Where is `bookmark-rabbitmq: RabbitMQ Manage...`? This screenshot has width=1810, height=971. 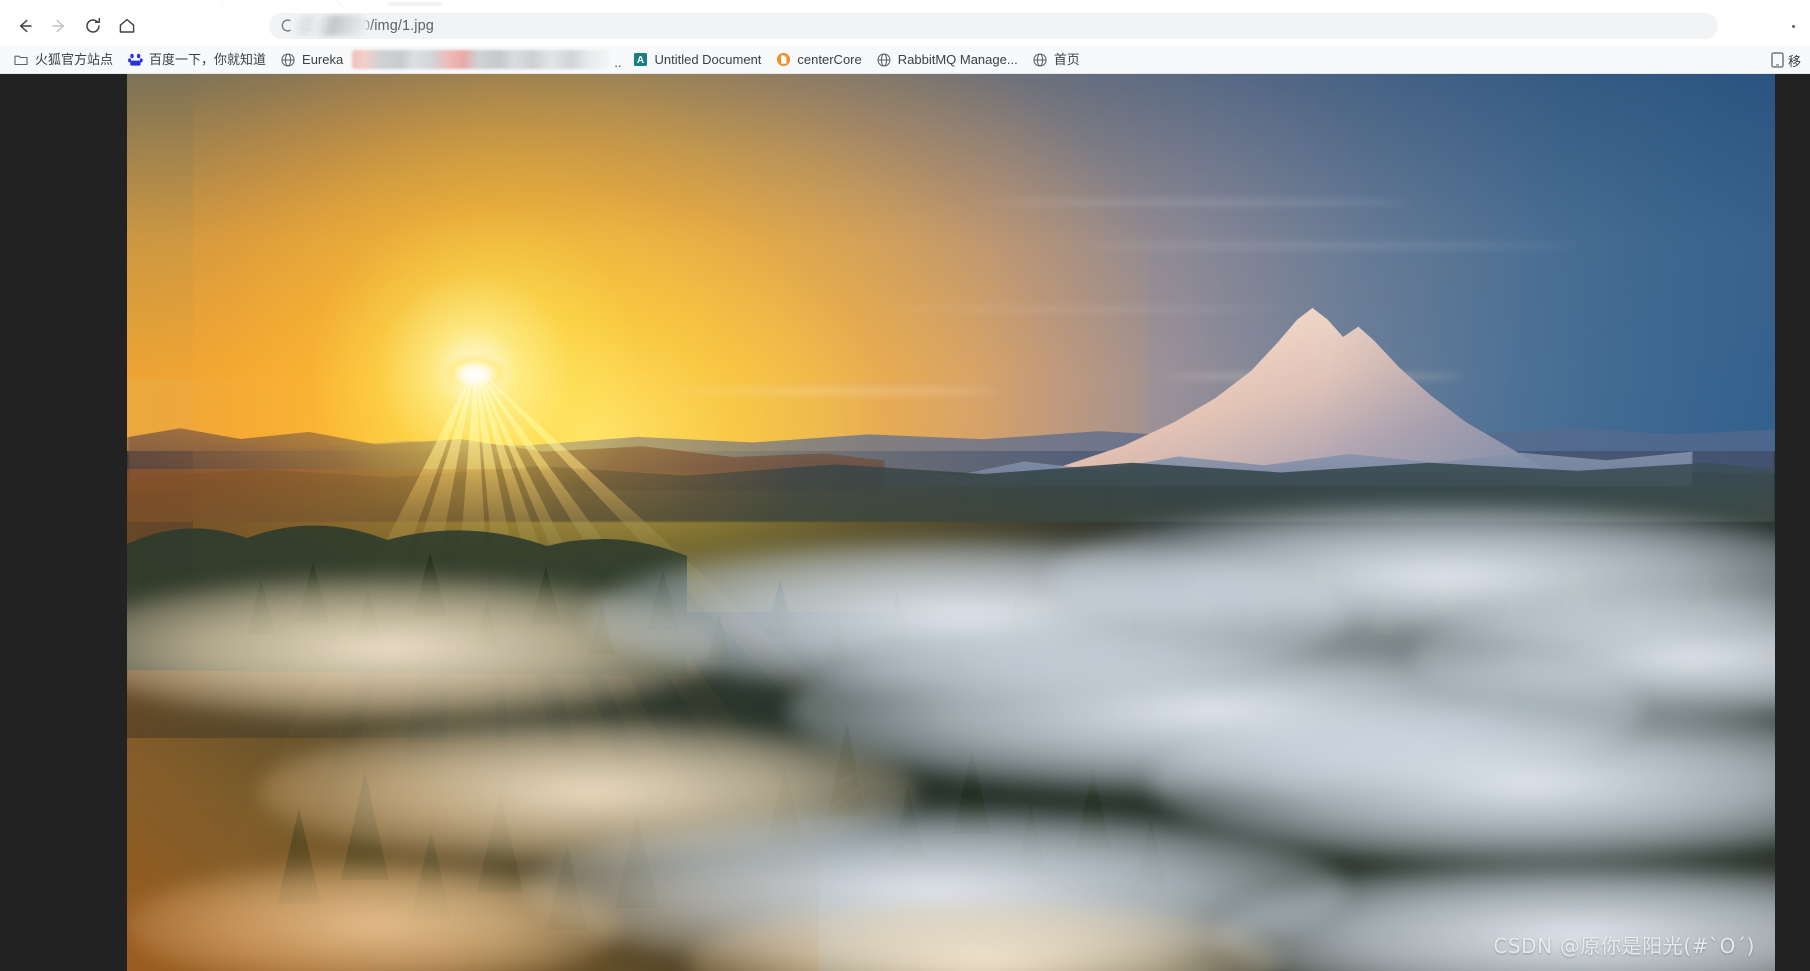 bookmark-rabbitmq: RabbitMQ Manage... is located at coordinates (947, 60).